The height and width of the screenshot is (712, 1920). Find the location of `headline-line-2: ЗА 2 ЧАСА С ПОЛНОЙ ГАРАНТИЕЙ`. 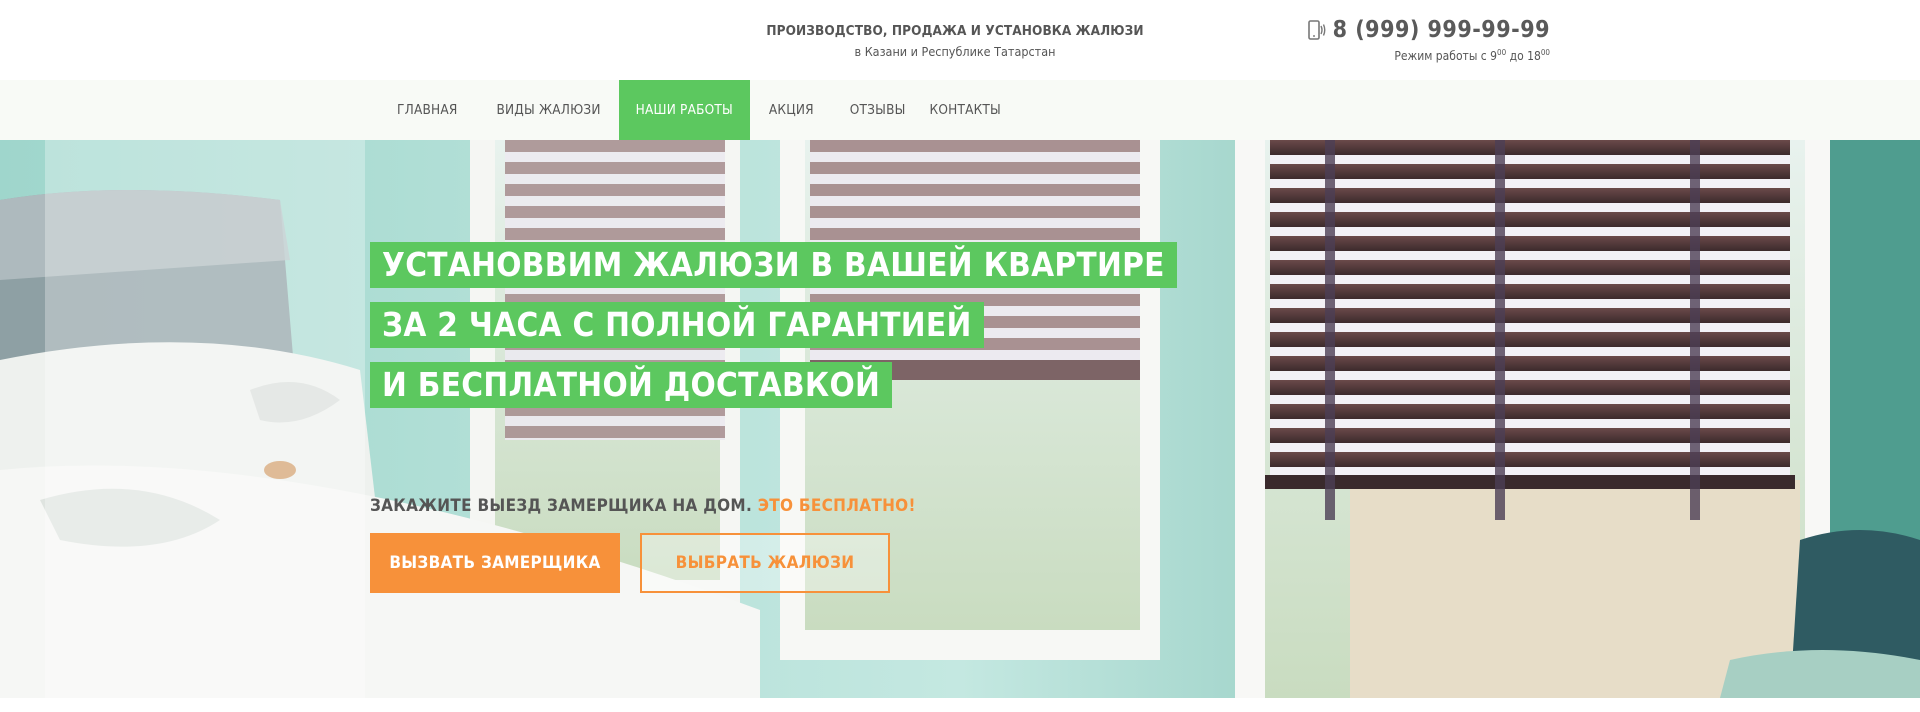

headline-line-2: ЗА 2 ЧАСА С ПОЛНОЙ ГАРАНТИЕЙ is located at coordinates (677, 325).